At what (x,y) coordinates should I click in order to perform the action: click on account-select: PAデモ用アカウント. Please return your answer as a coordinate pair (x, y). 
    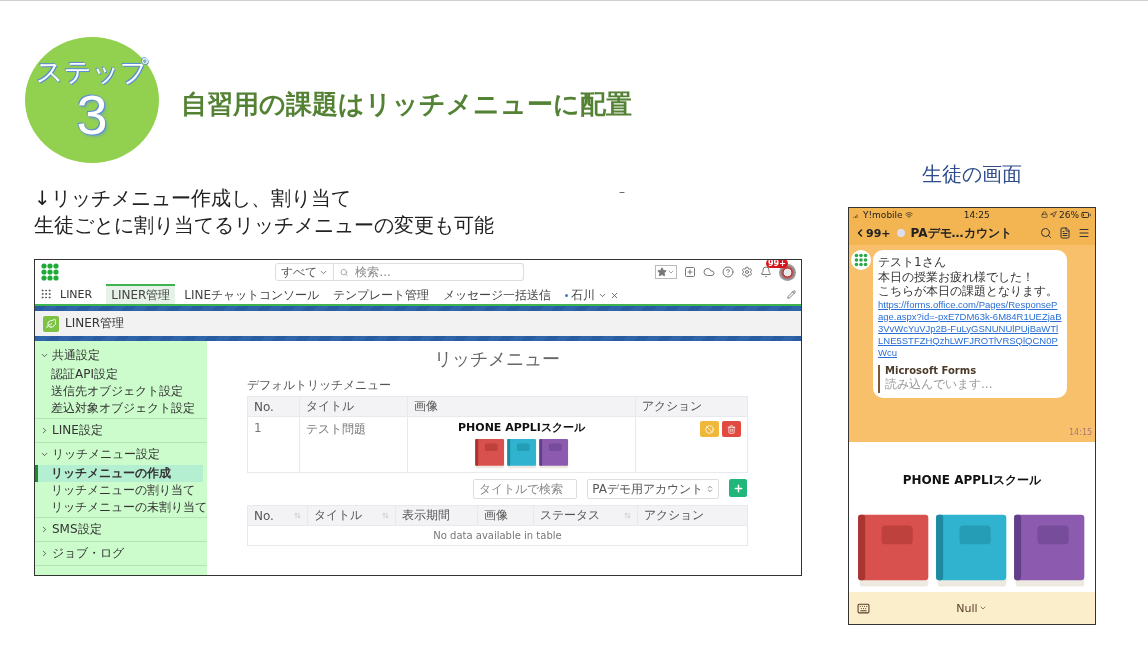
    Looking at the image, I should click on (653, 489).